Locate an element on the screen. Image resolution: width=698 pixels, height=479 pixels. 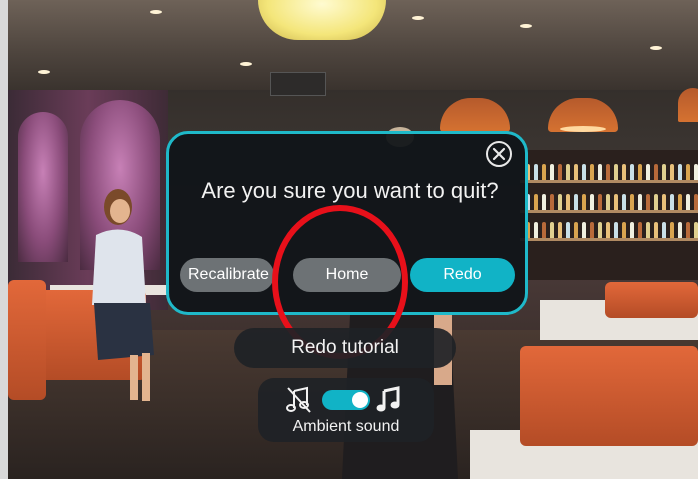
pendant-lamp is located at coordinates (688, 105).